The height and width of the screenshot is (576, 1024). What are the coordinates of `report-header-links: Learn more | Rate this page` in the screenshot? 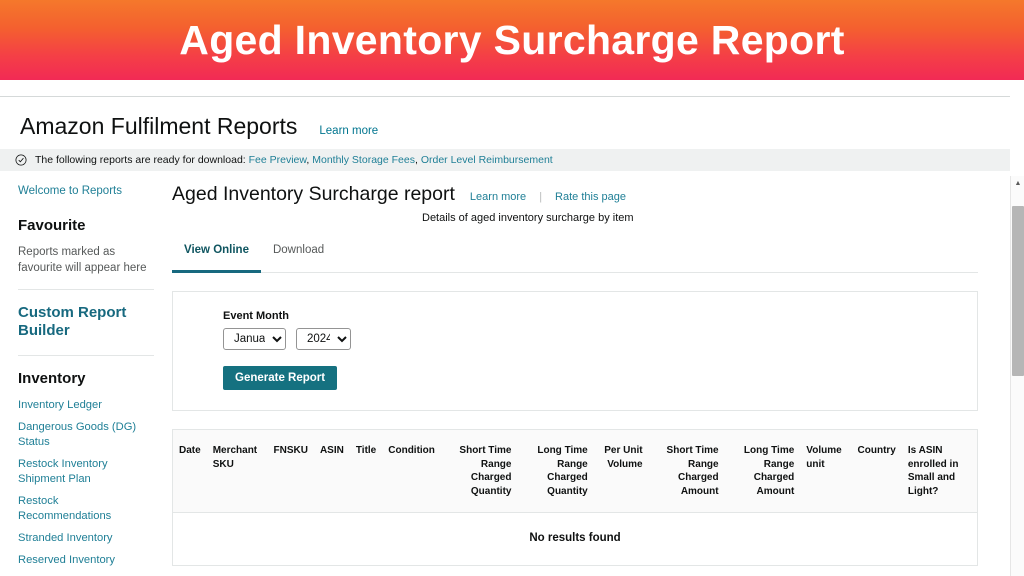 It's located at (548, 197).